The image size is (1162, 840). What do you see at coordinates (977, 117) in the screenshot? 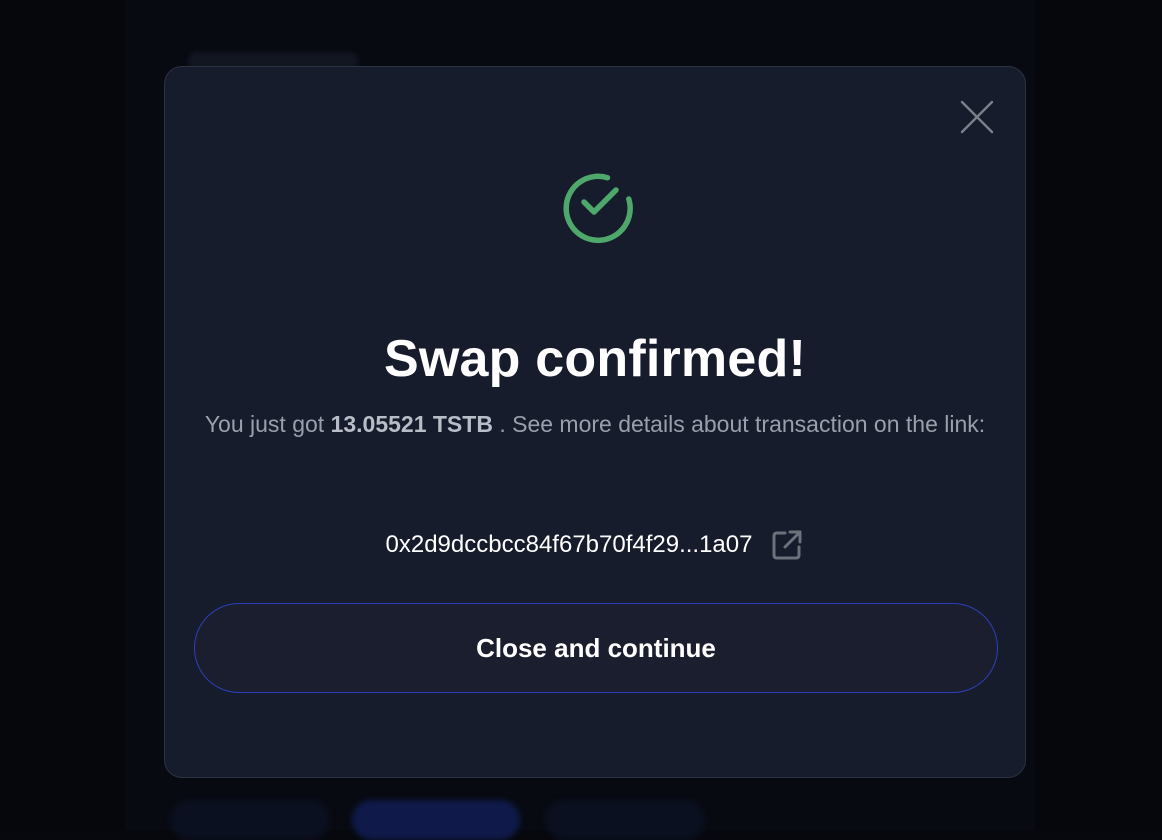
I see `close-icon` at bounding box center [977, 117].